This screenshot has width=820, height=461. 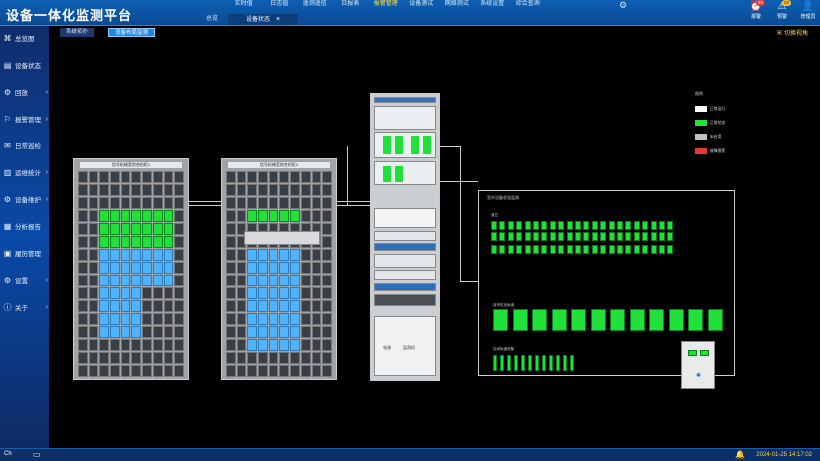 I want to click on sidebar-item-5: ▥ 运维统计 ›, so click(x=24, y=172).